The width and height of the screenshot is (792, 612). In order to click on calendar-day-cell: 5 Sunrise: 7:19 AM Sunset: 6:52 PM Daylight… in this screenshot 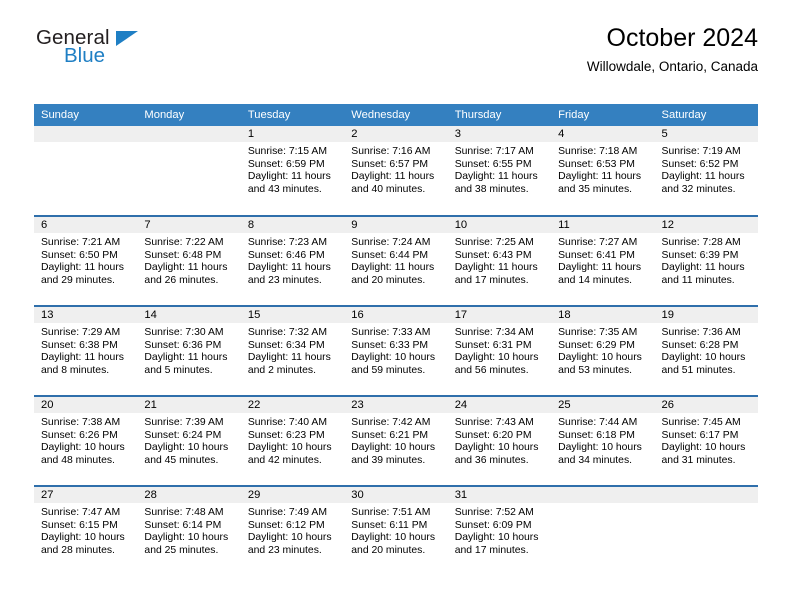, I will do `click(706, 171)`.